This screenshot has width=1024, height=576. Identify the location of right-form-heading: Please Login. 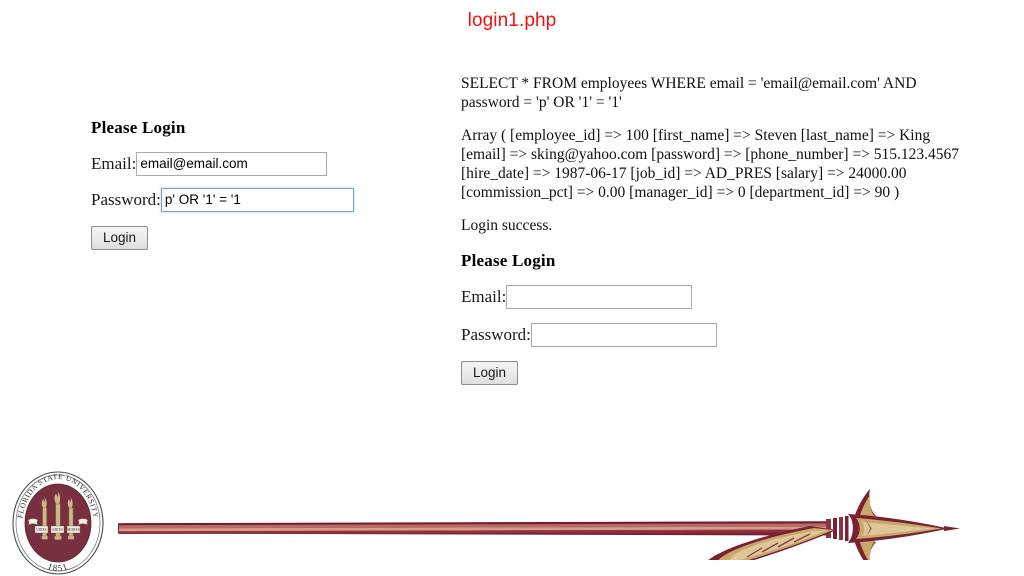
(508, 260).